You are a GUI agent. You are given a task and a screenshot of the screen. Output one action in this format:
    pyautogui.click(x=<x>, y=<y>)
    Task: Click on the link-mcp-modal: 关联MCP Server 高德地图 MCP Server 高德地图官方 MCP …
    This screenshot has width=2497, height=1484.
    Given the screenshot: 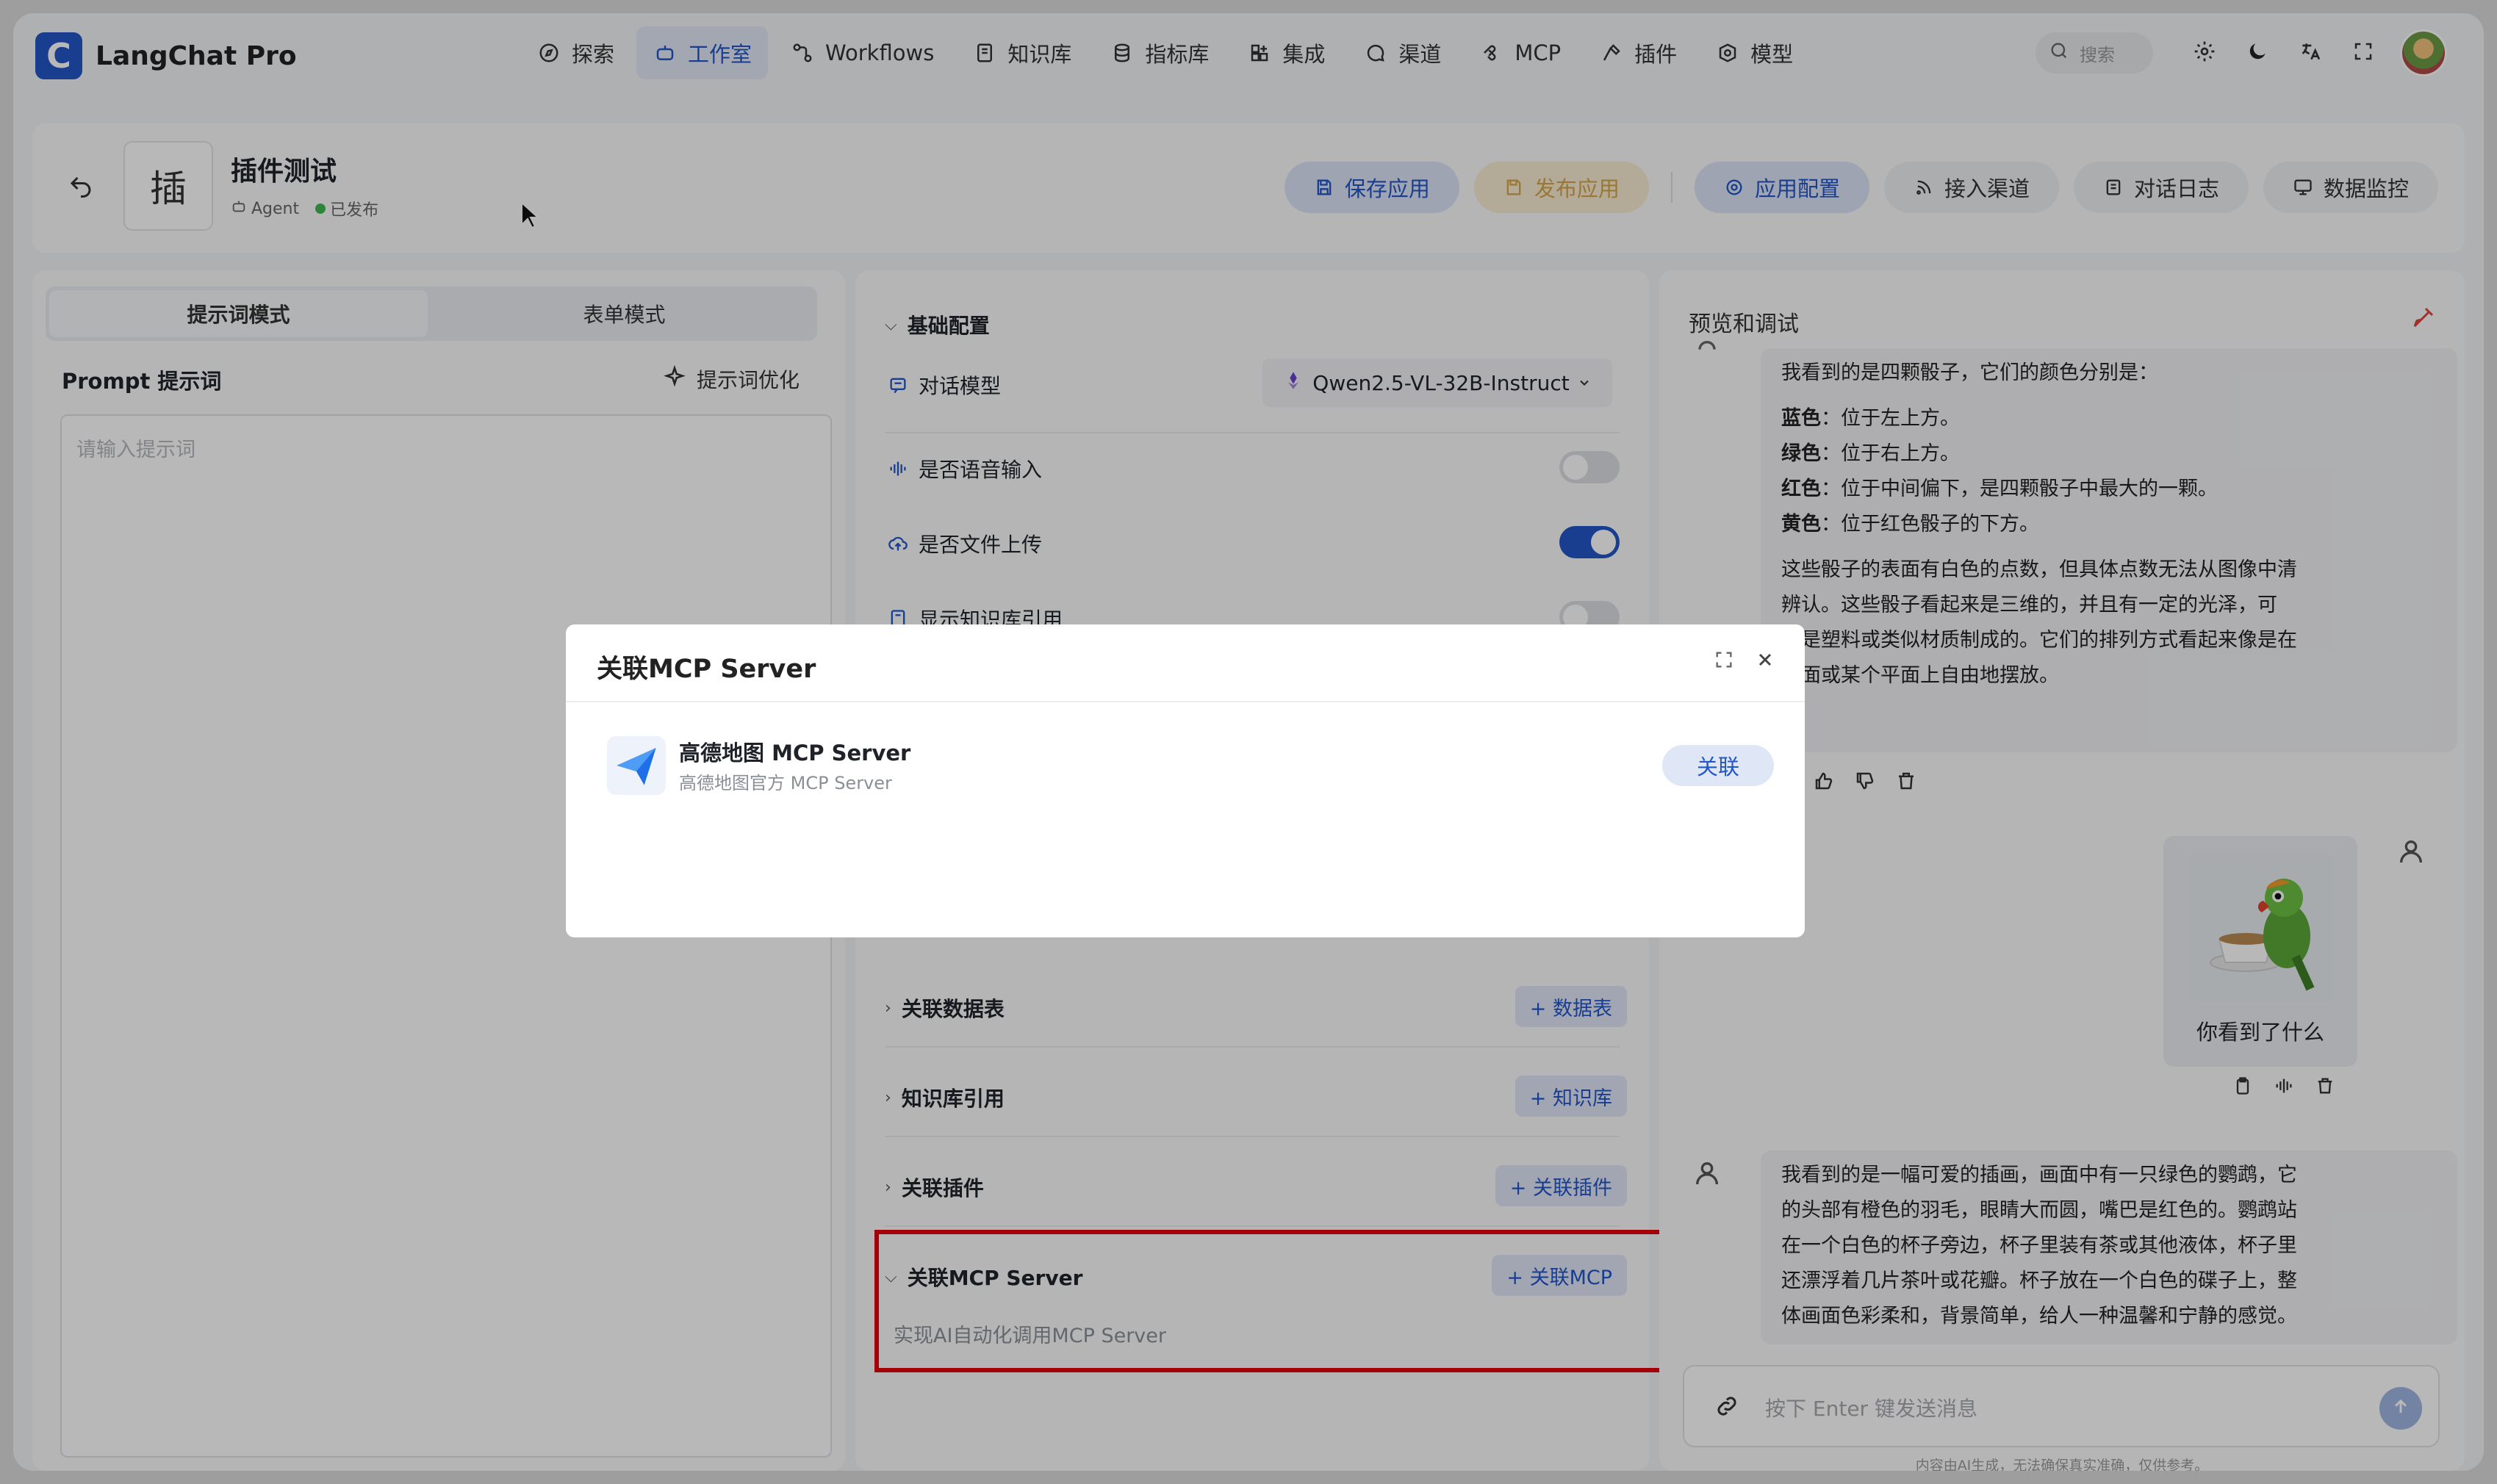 What is the action you would take?
    pyautogui.click(x=1185, y=780)
    